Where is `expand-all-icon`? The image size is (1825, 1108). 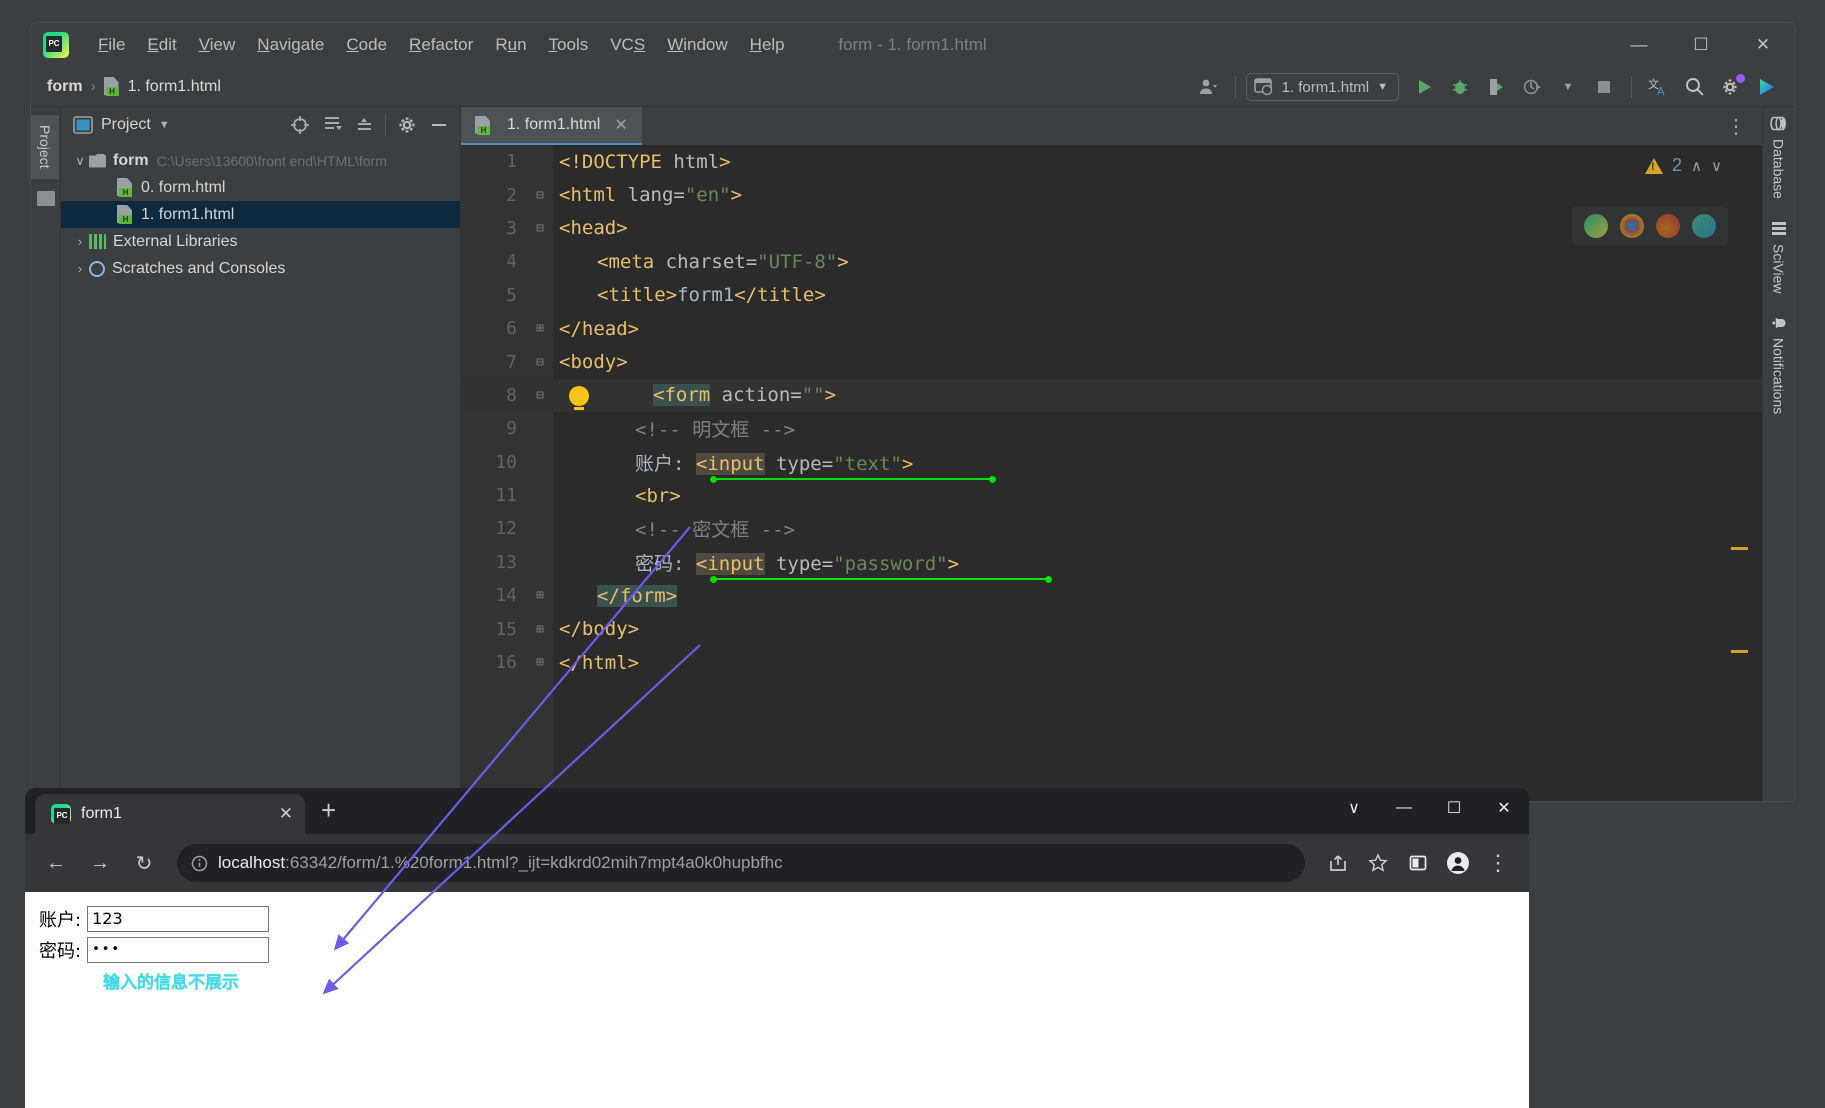
expand-all-icon is located at coordinates (332, 125).